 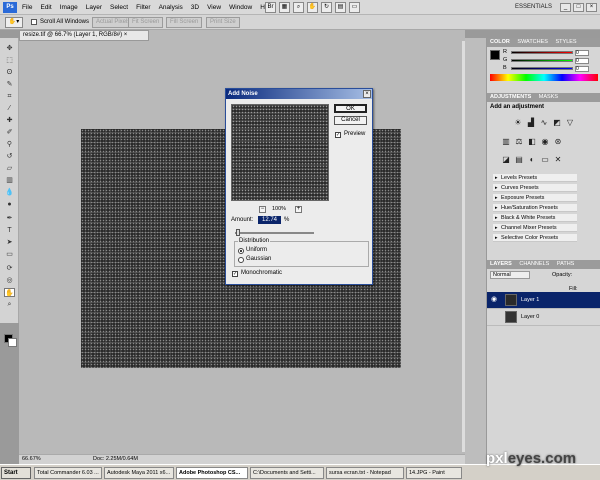 What do you see at coordinates (535, 178) in the screenshot?
I see `preset-levels: Levels Presets` at bounding box center [535, 178].